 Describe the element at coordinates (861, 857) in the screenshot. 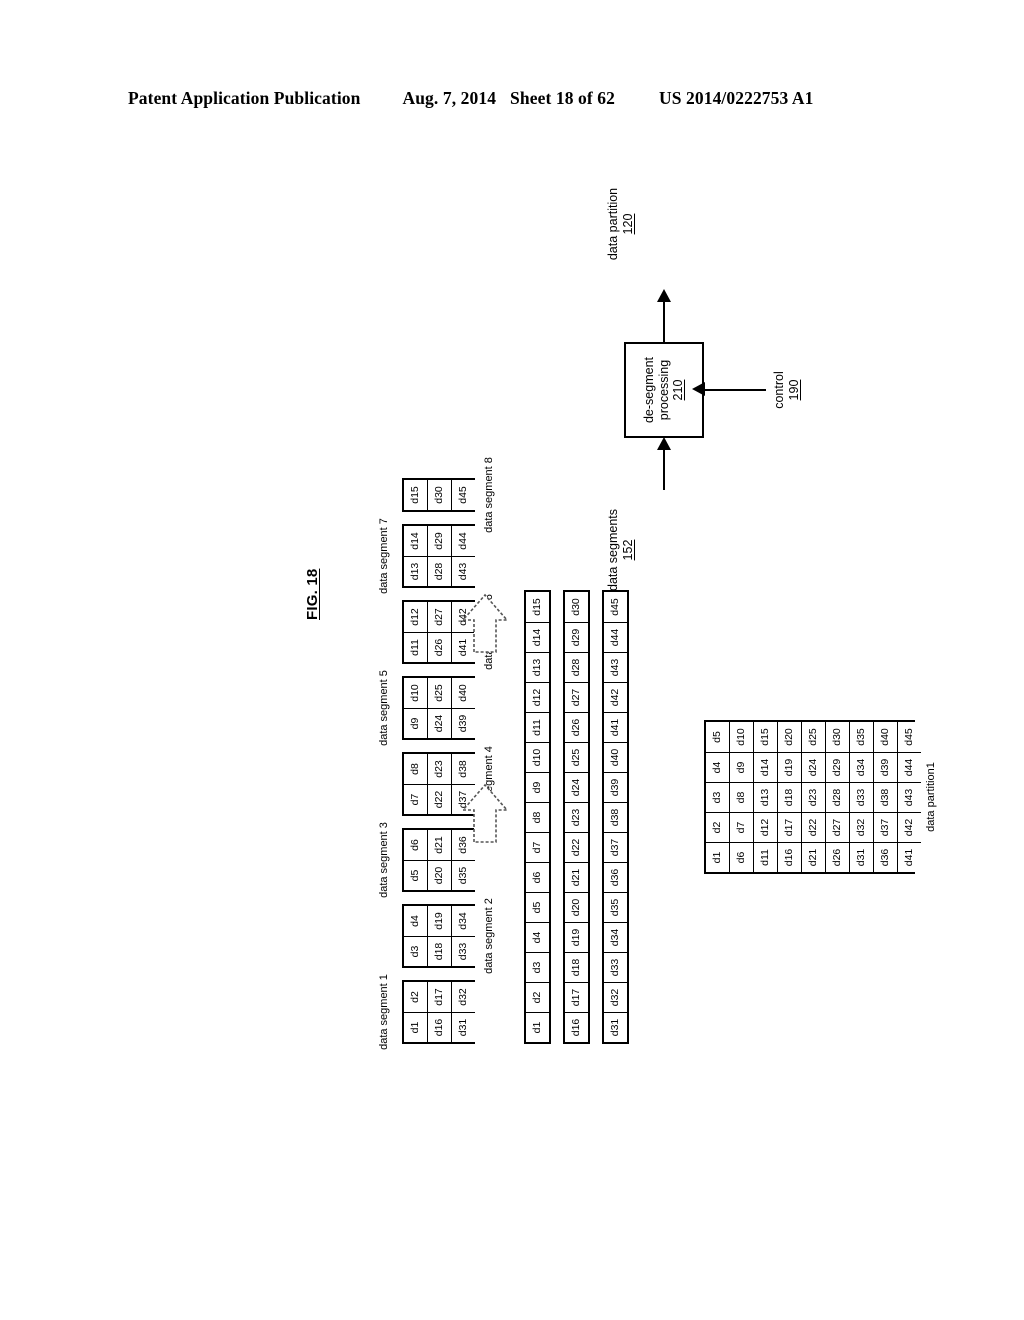

I see `data-cell: d31` at that location.